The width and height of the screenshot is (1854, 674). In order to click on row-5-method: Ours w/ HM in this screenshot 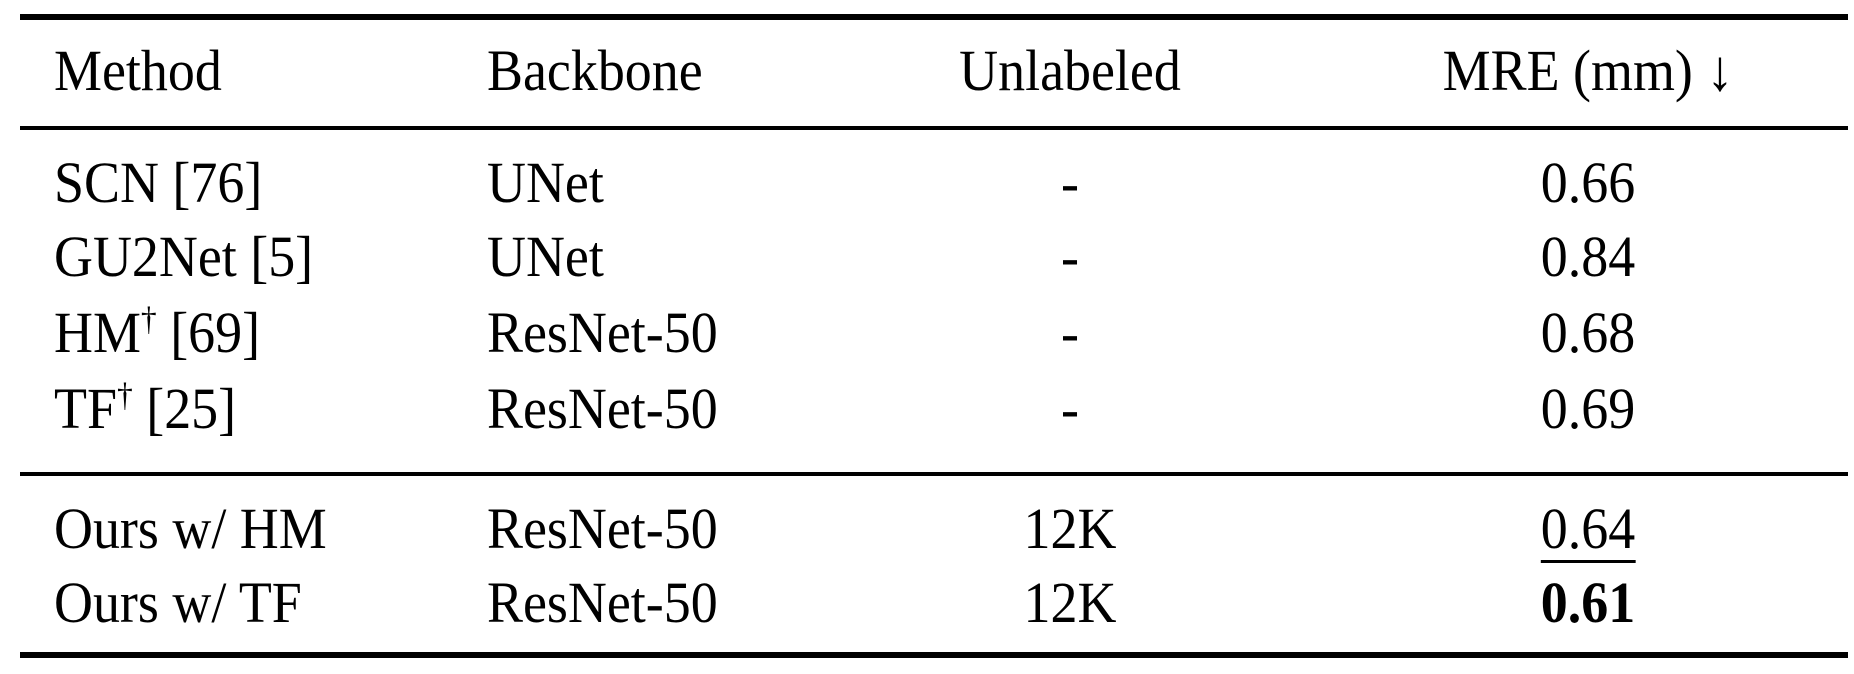, I will do `click(190, 528)`.